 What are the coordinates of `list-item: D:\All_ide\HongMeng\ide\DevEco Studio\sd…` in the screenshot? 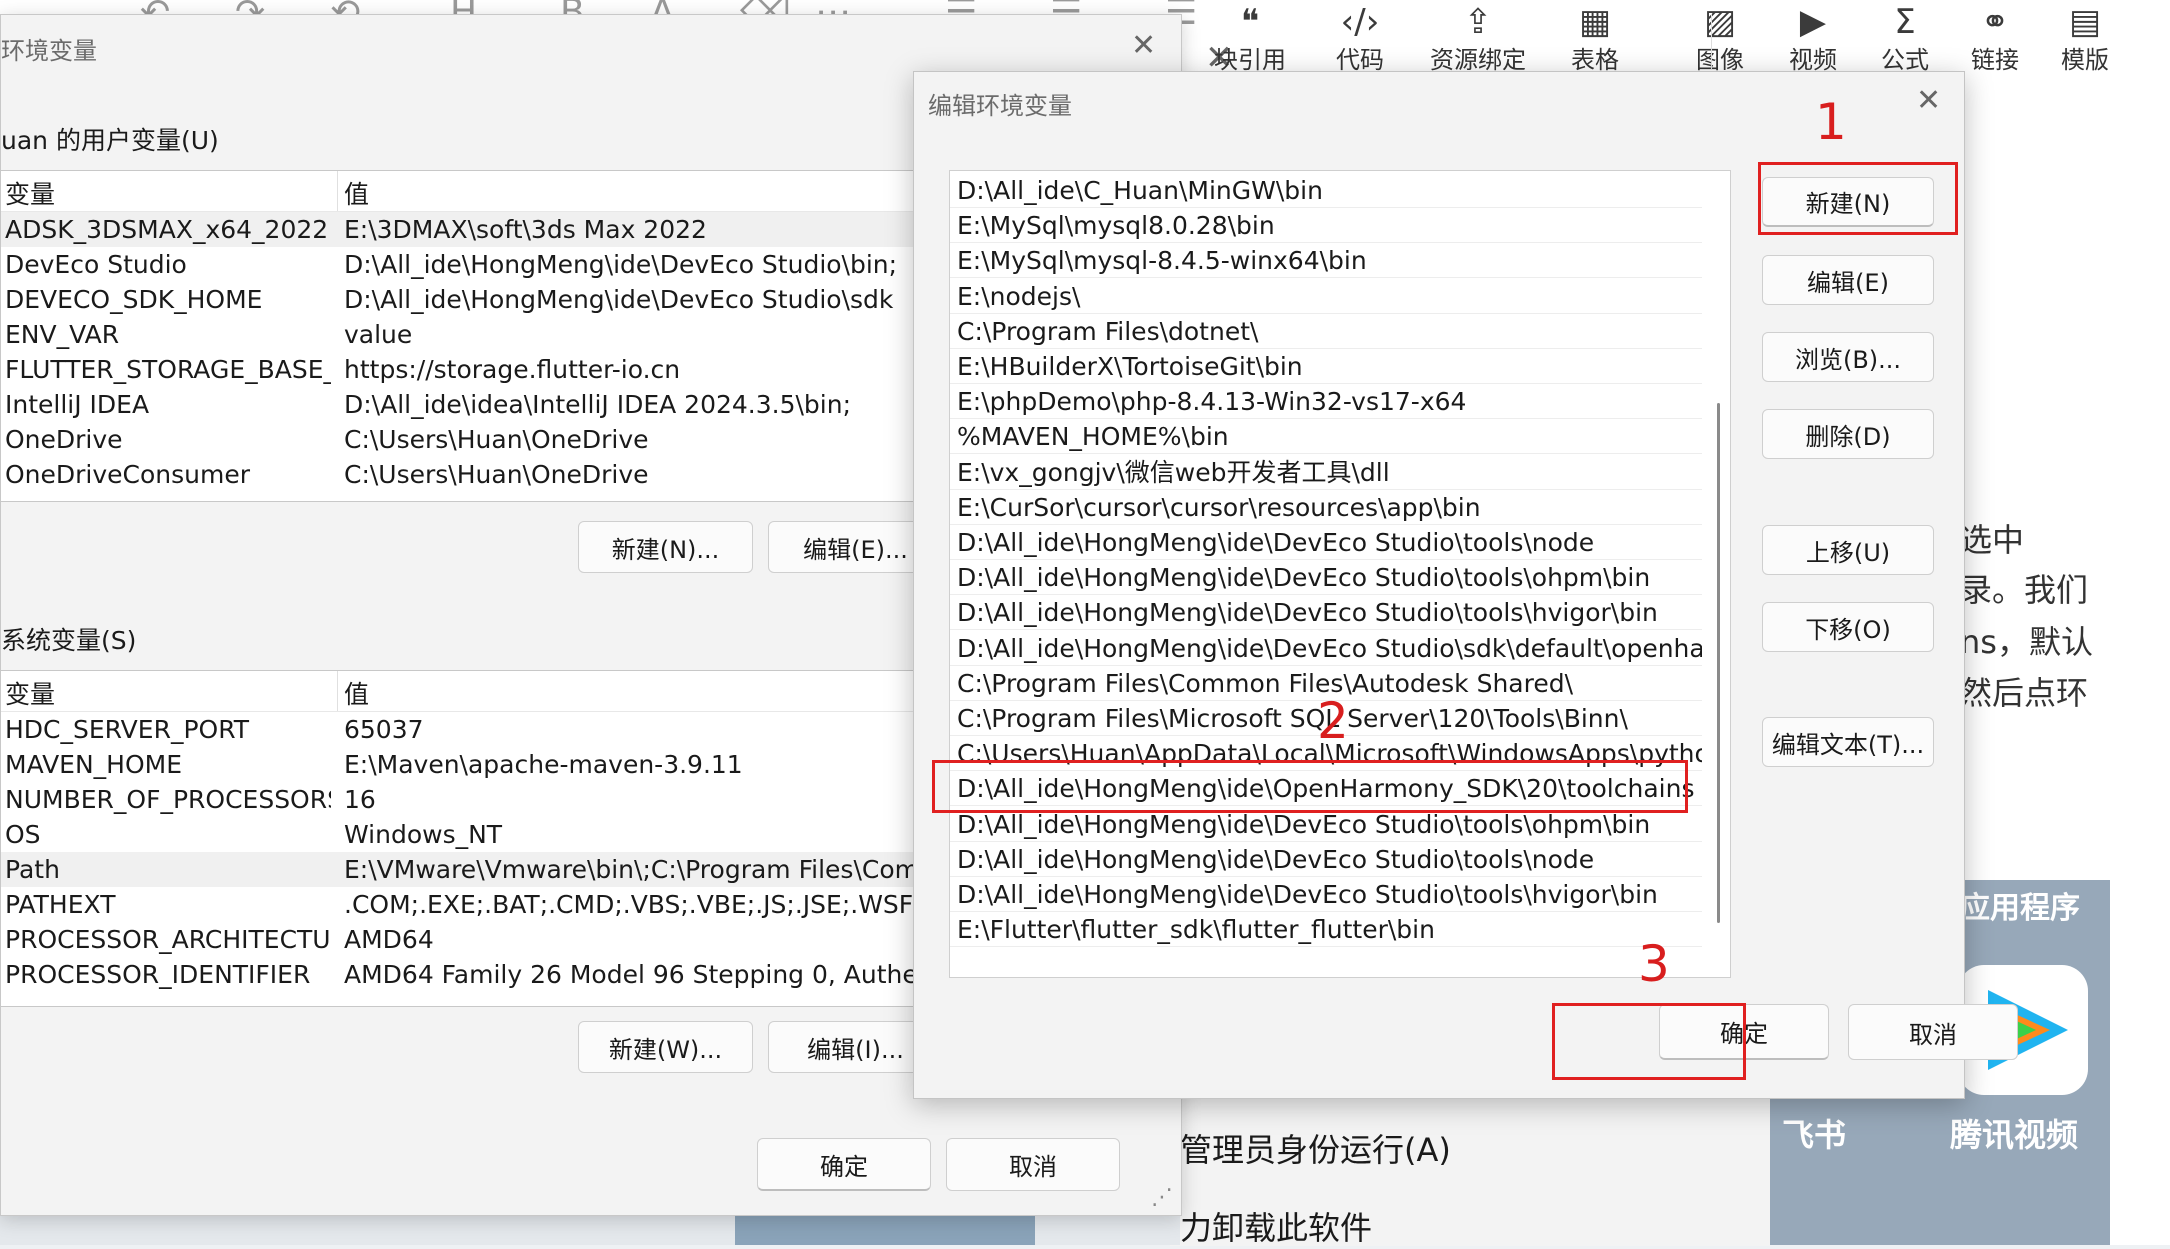 It's located at (1326, 648).